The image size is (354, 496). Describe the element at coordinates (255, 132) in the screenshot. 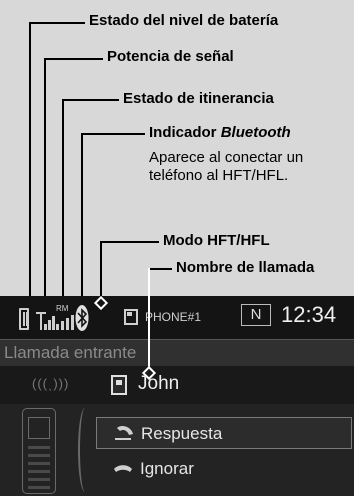

I see `bluetooth-callout-word: Bluetooth` at that location.